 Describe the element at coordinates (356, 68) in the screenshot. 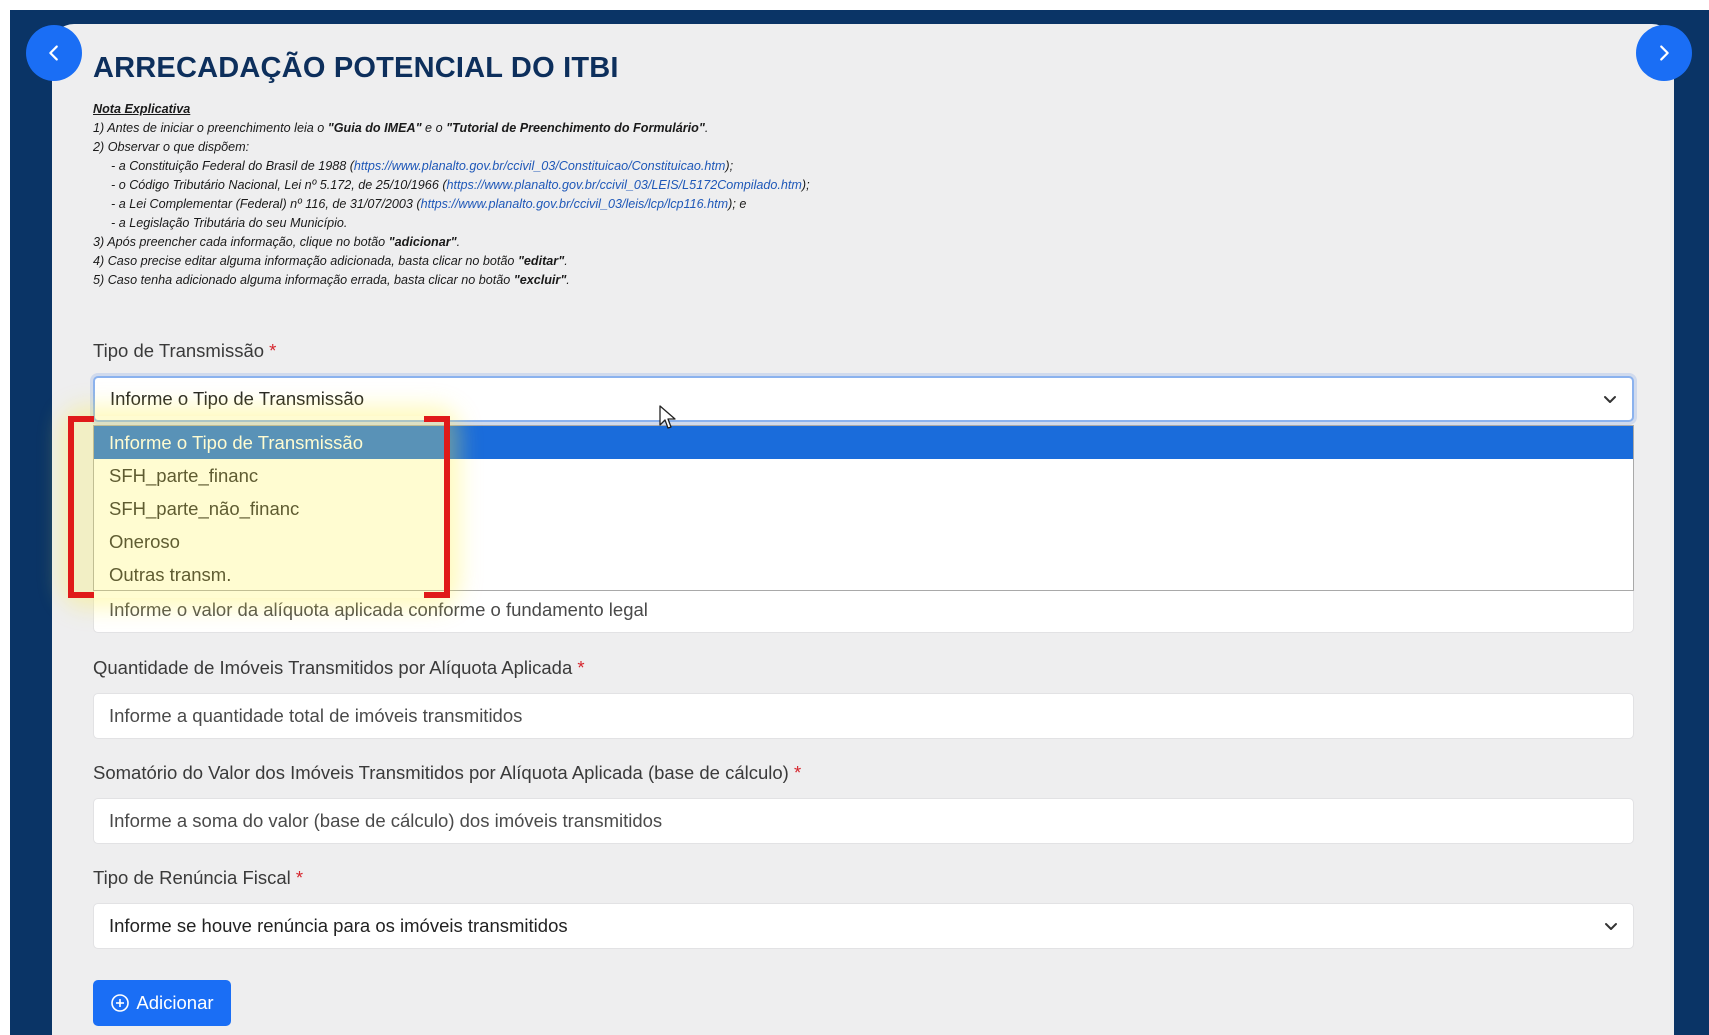

I see `page-title: ARRECADAÇÃO POTENCIAL DO ITBI` at that location.